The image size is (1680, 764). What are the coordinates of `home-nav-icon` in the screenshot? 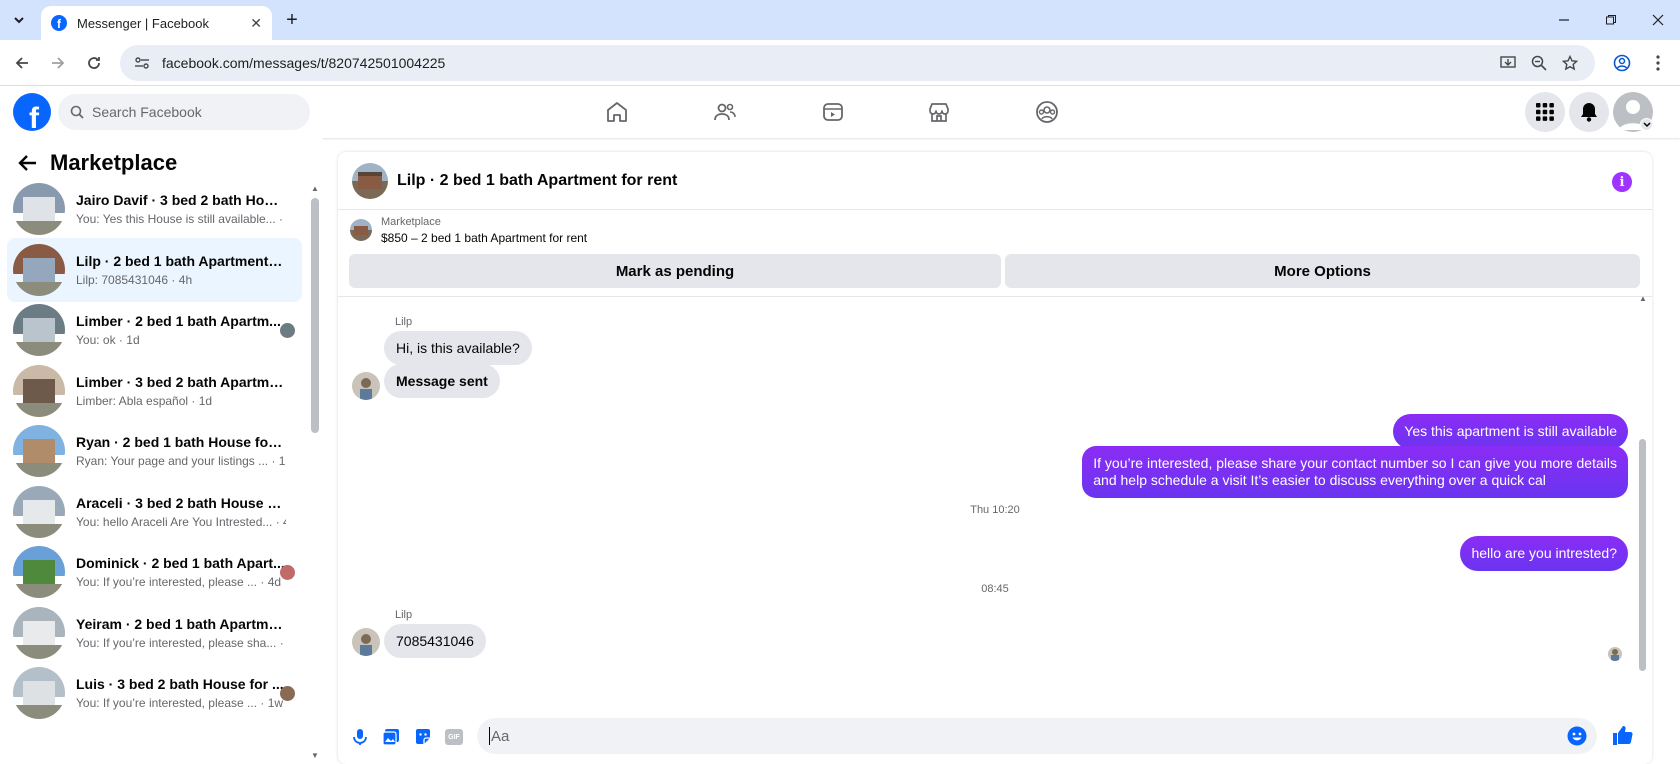 It's located at (617, 112).